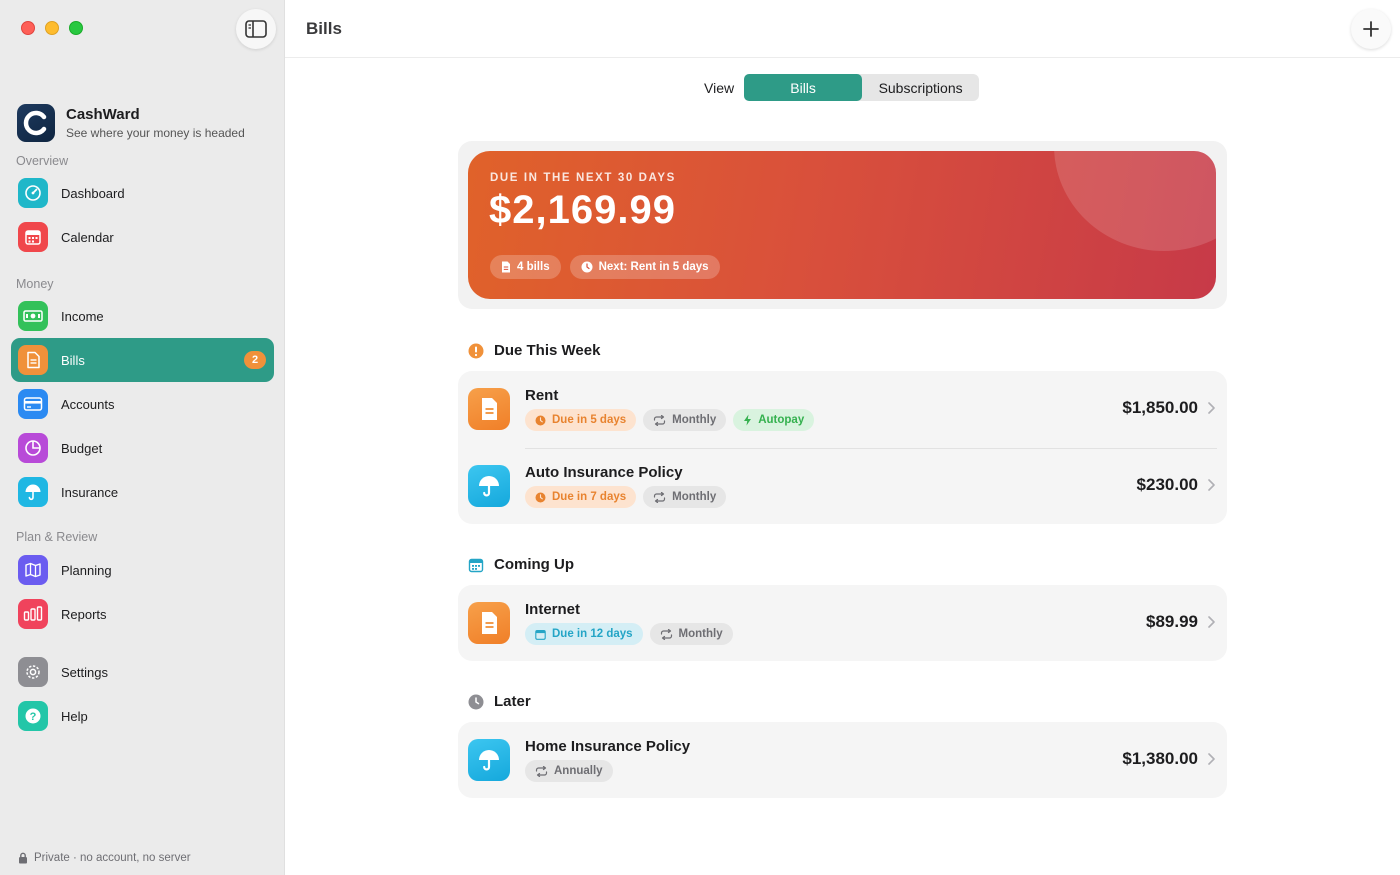 The image size is (1400, 875). I want to click on segment-bills: Bills, so click(803, 87).